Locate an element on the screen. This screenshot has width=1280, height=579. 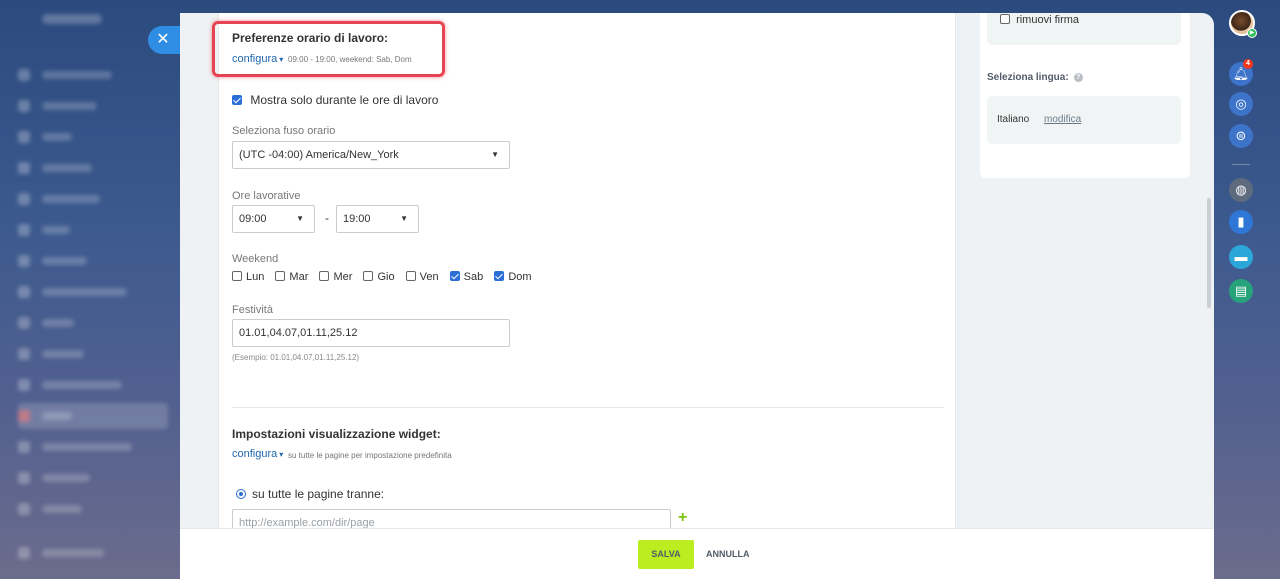
scrollbar-thumb is located at coordinates (1209, 253).